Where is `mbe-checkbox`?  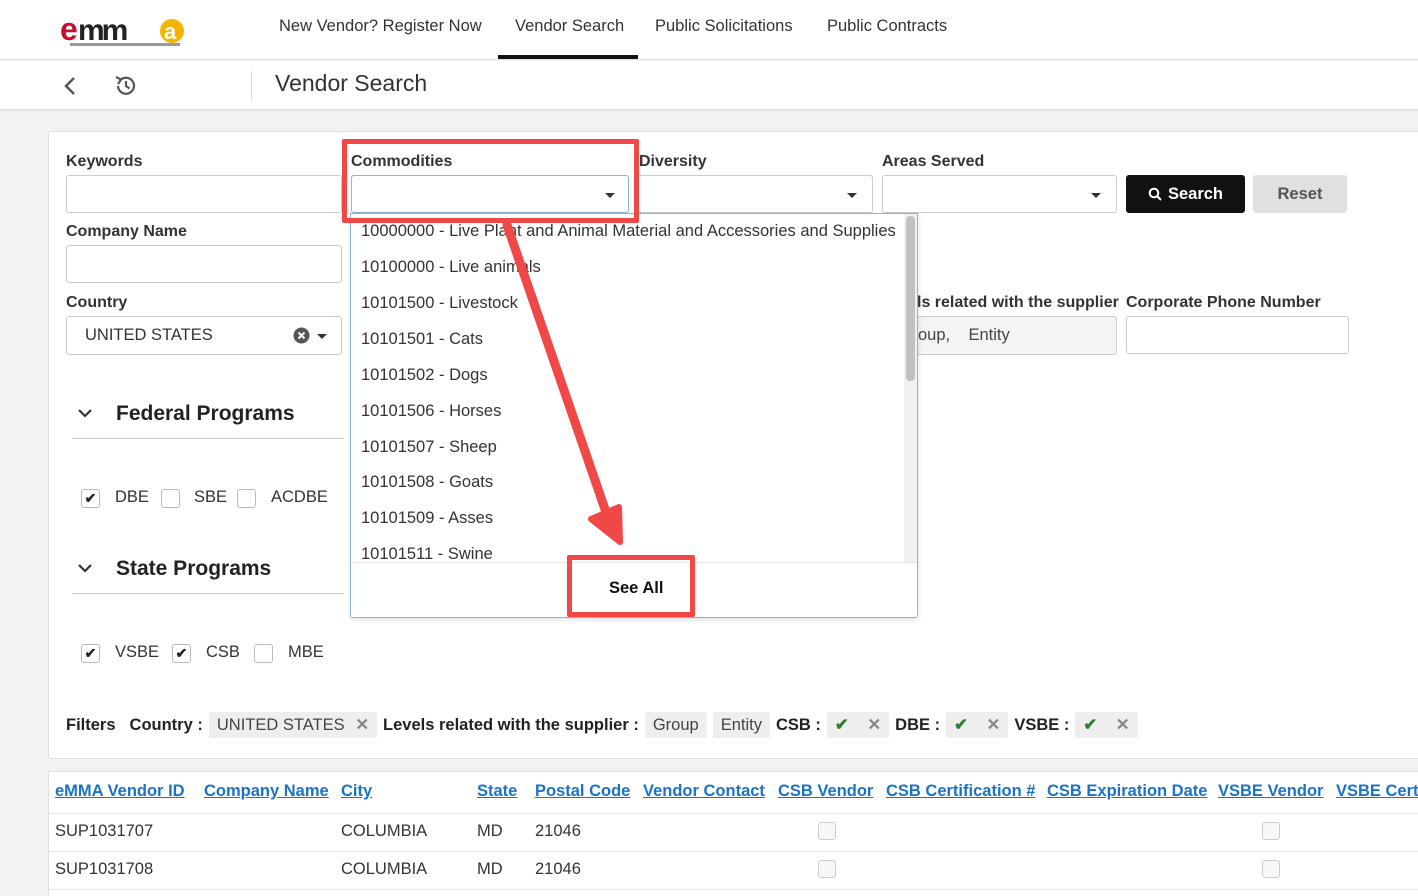 mbe-checkbox is located at coordinates (263, 653).